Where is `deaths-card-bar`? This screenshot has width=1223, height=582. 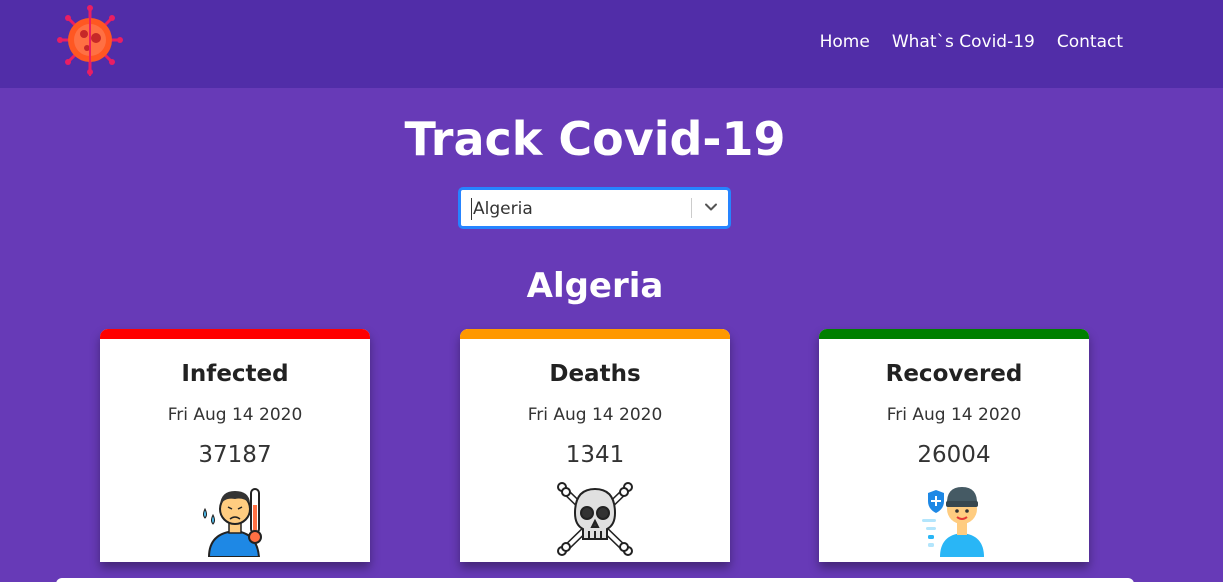
deaths-card-bar is located at coordinates (595, 334).